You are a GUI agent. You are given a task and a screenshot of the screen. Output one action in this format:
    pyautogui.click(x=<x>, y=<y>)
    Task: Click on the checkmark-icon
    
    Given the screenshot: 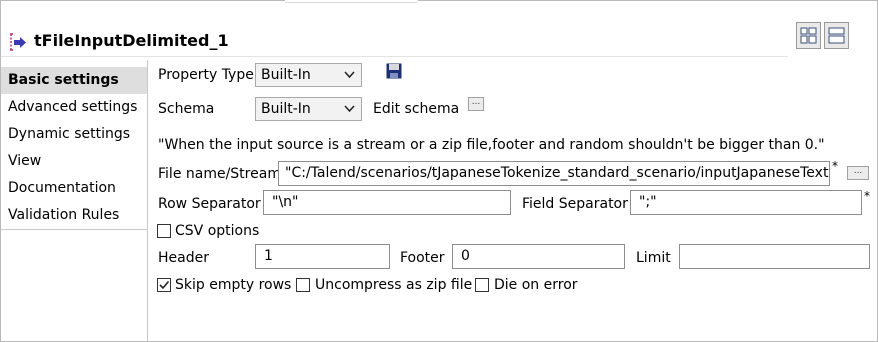 What is the action you would take?
    pyautogui.click(x=164, y=285)
    